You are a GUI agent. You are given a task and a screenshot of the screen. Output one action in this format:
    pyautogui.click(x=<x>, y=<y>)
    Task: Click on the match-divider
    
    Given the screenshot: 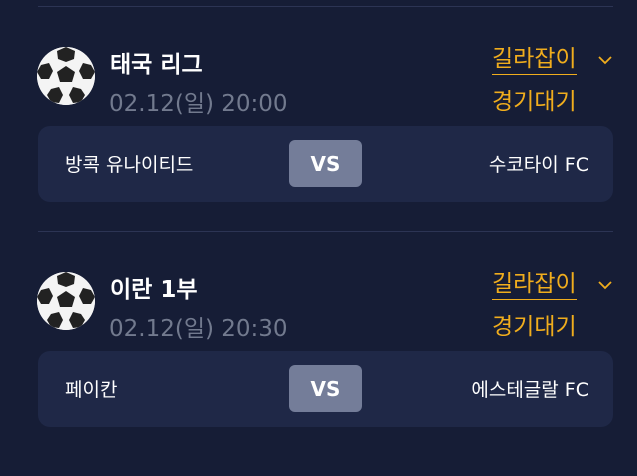 What is the action you would take?
    pyautogui.click(x=325, y=231)
    